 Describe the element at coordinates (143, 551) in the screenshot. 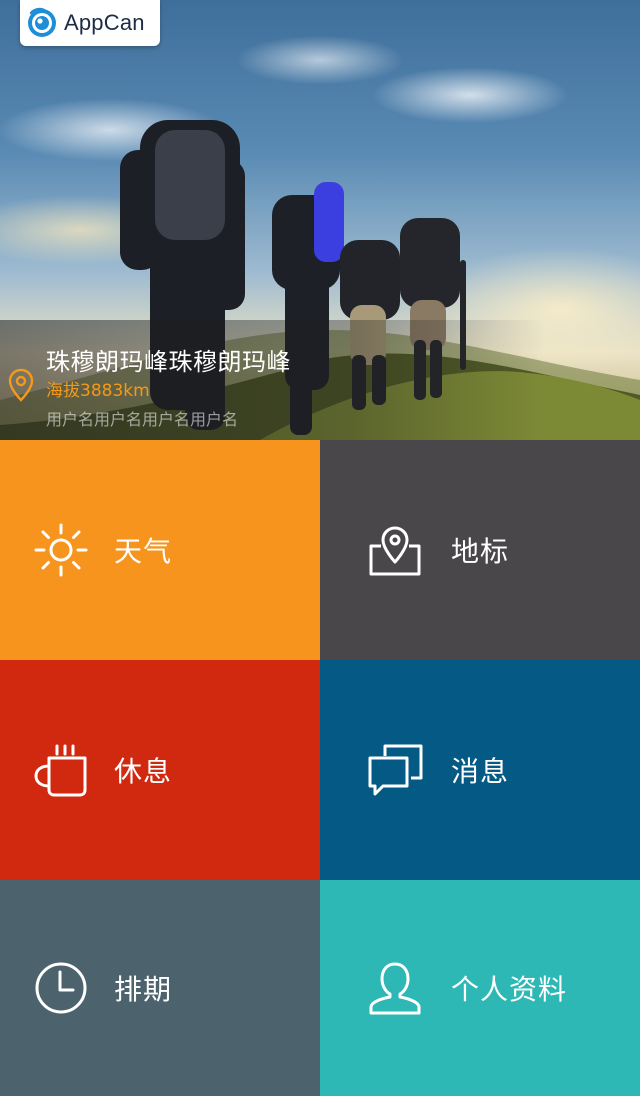

I see `tile-weather-label: 天气` at that location.